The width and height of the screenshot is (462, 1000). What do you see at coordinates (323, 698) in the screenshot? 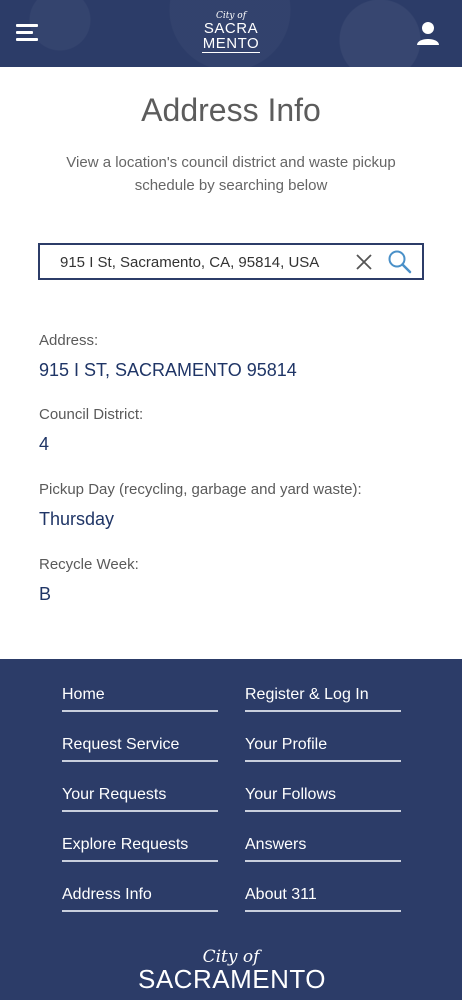
I see `footer-link-register-log-in: Register & Log In` at bounding box center [323, 698].